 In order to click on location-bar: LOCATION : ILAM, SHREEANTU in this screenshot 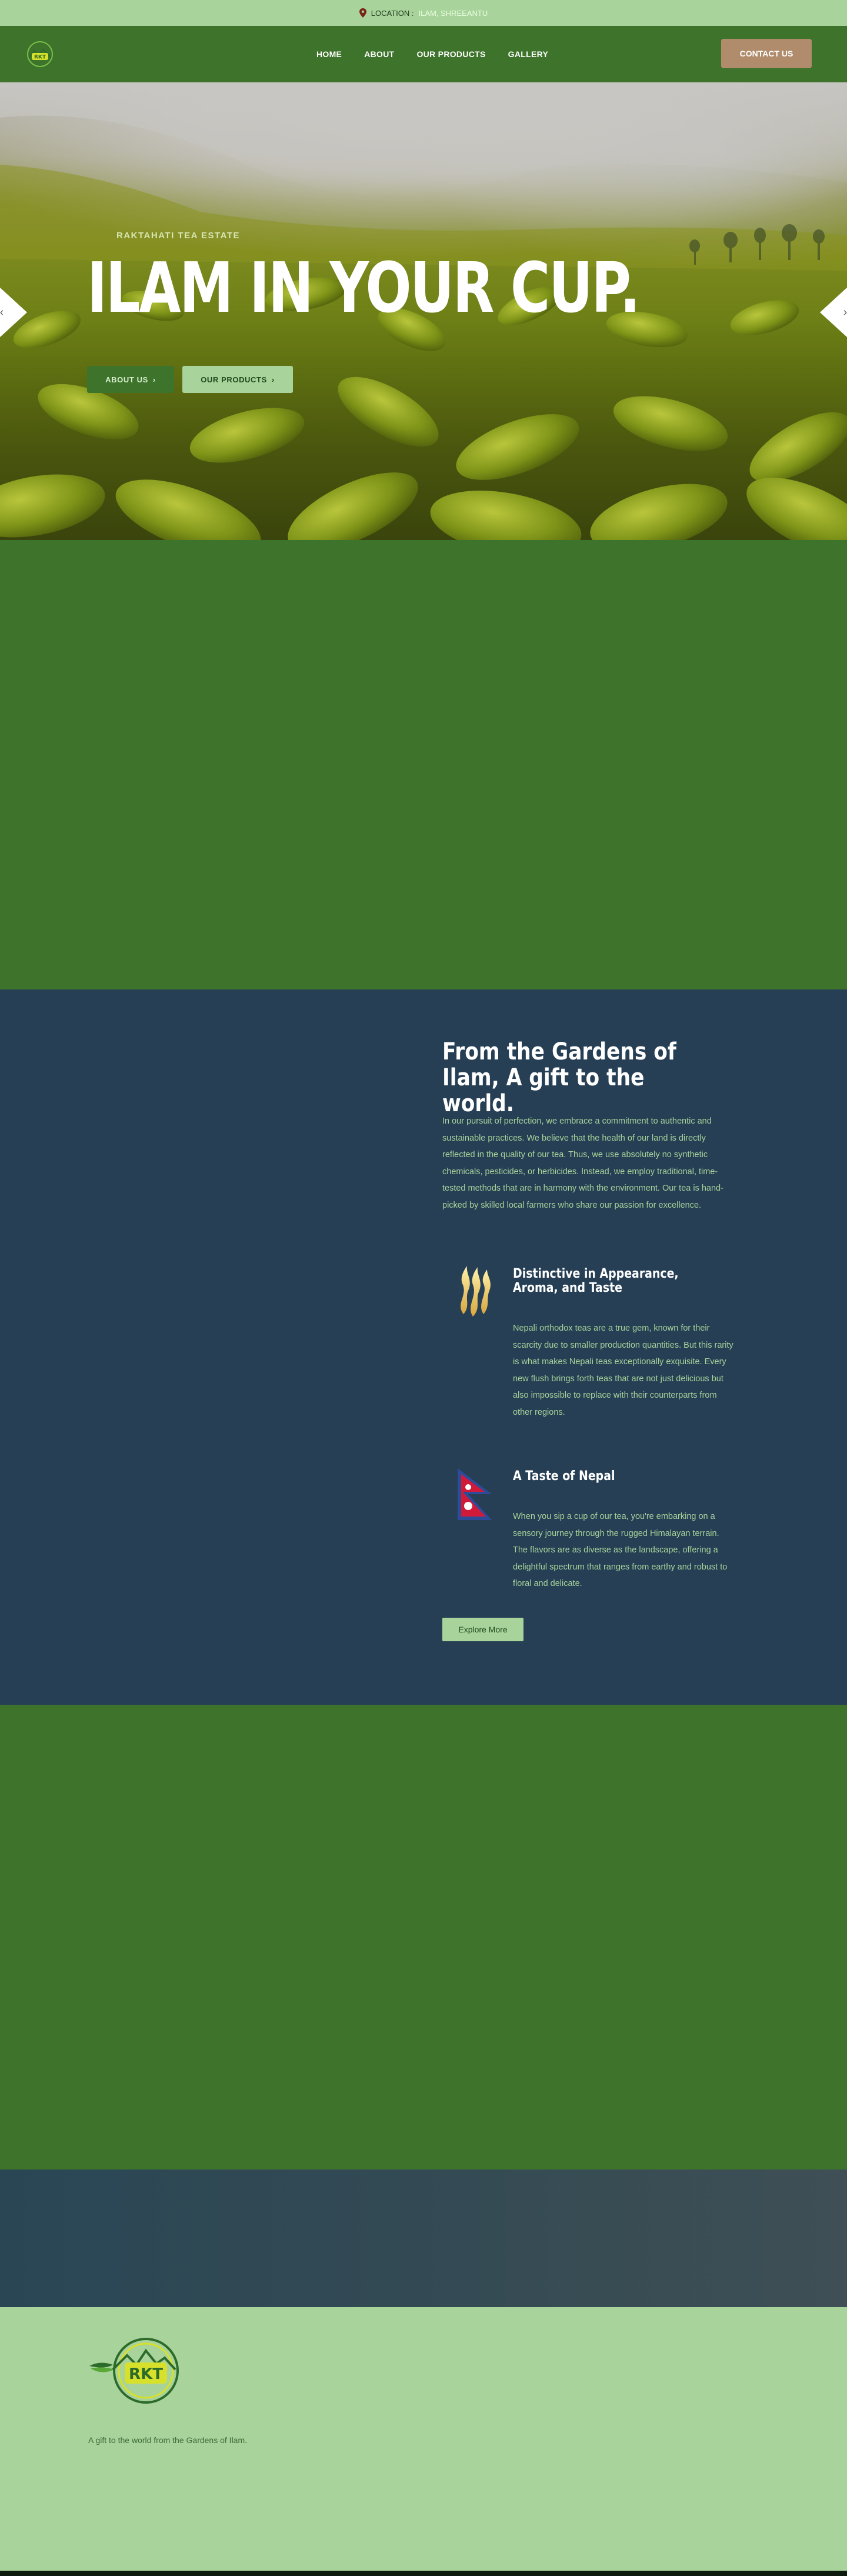, I will do `click(423, 13)`.